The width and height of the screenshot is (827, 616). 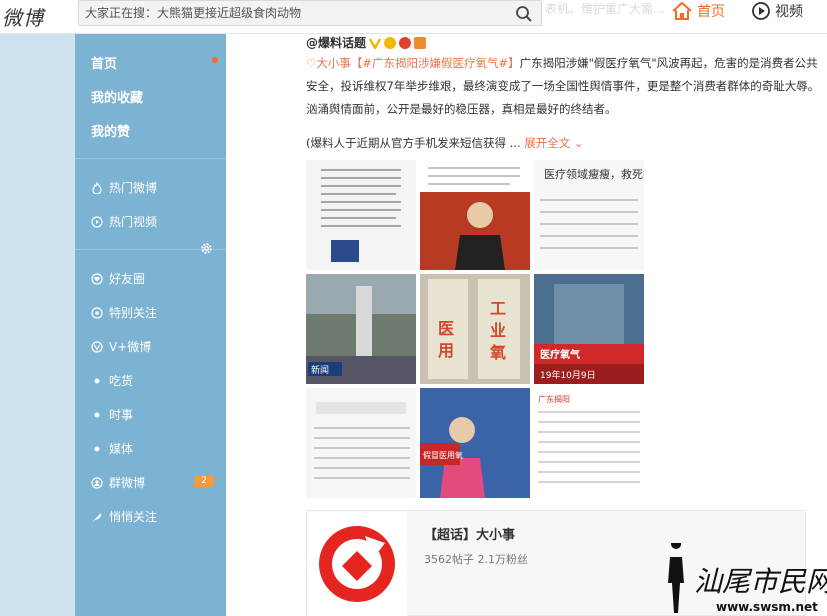 I want to click on group-icon, so click(x=97, y=482).